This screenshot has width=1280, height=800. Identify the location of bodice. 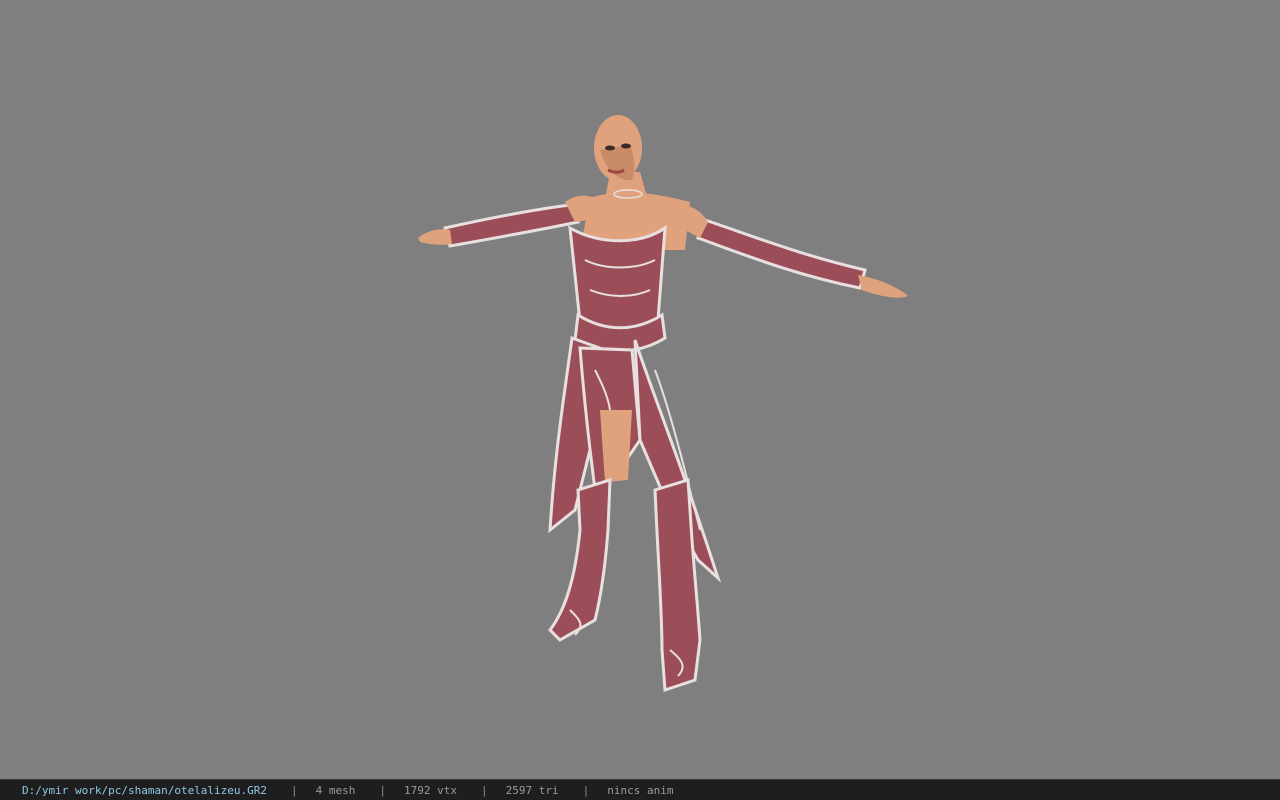
(617, 279).